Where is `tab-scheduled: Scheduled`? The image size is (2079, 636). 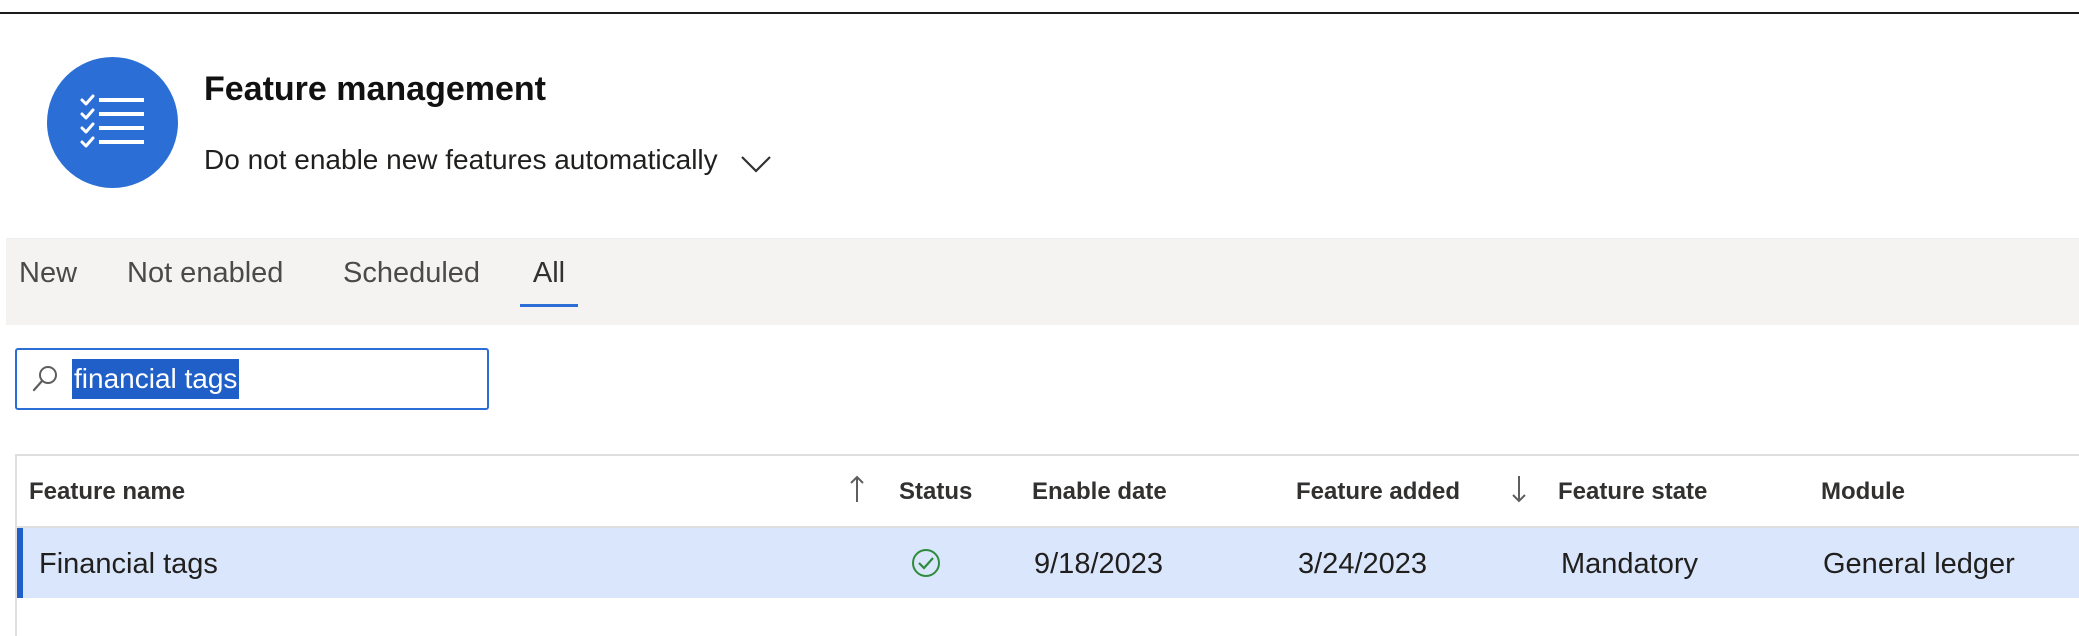 tab-scheduled: Scheduled is located at coordinates (411, 282).